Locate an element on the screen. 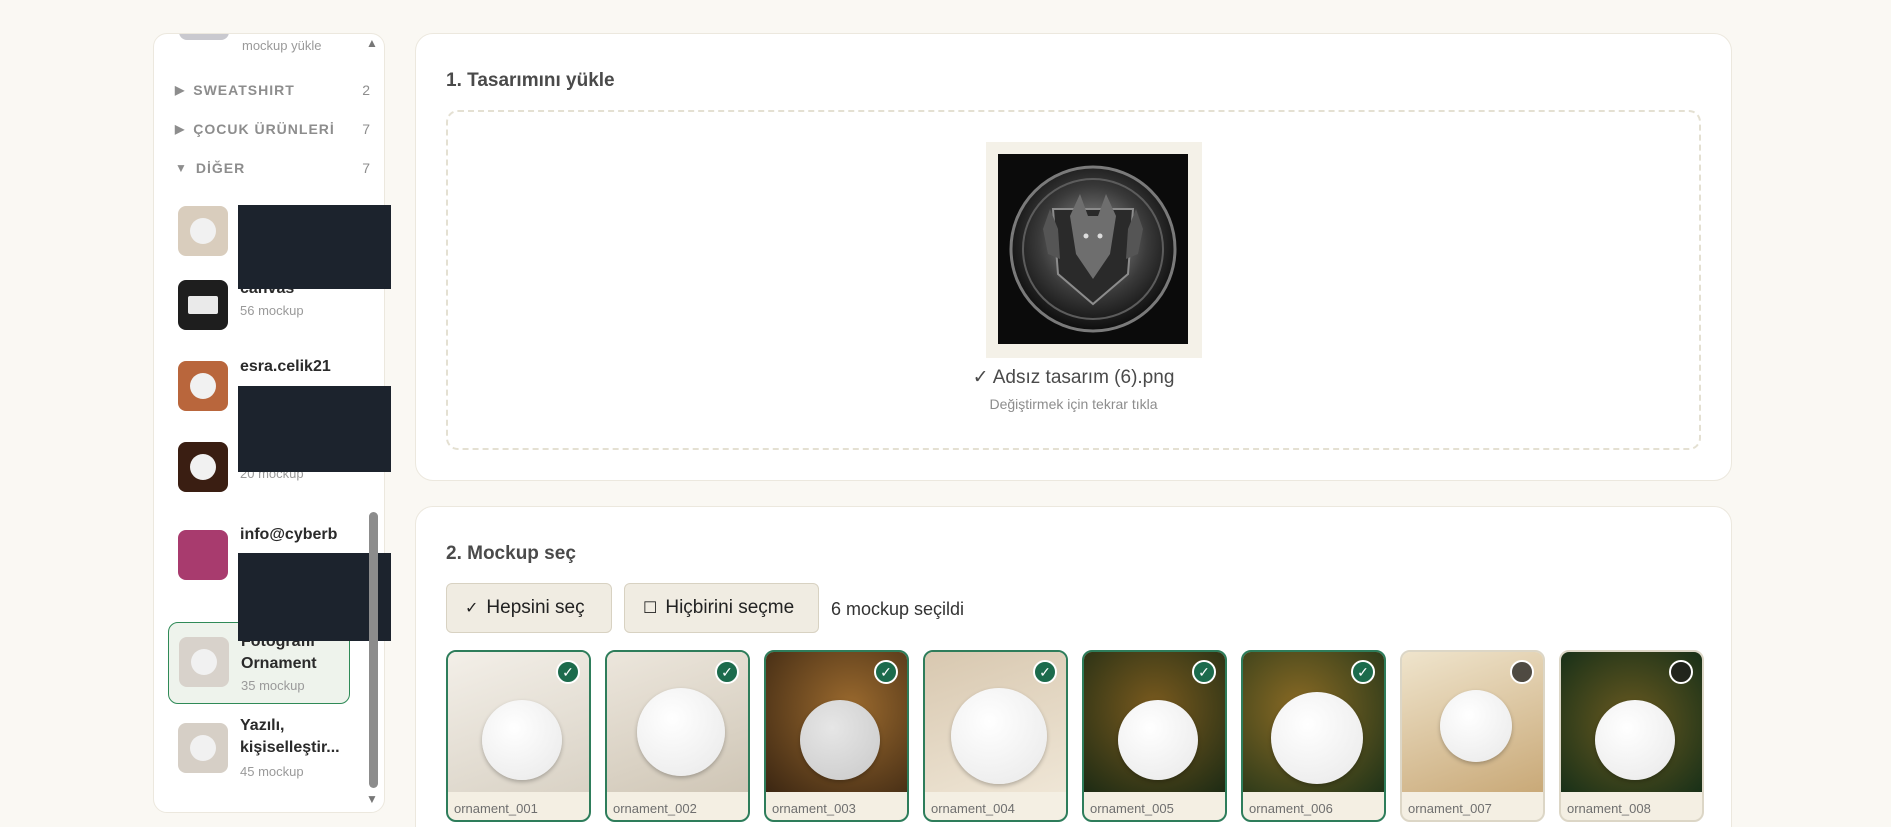 The height and width of the screenshot is (827, 1891). item-name: info@cyberb is located at coordinates (289, 534).